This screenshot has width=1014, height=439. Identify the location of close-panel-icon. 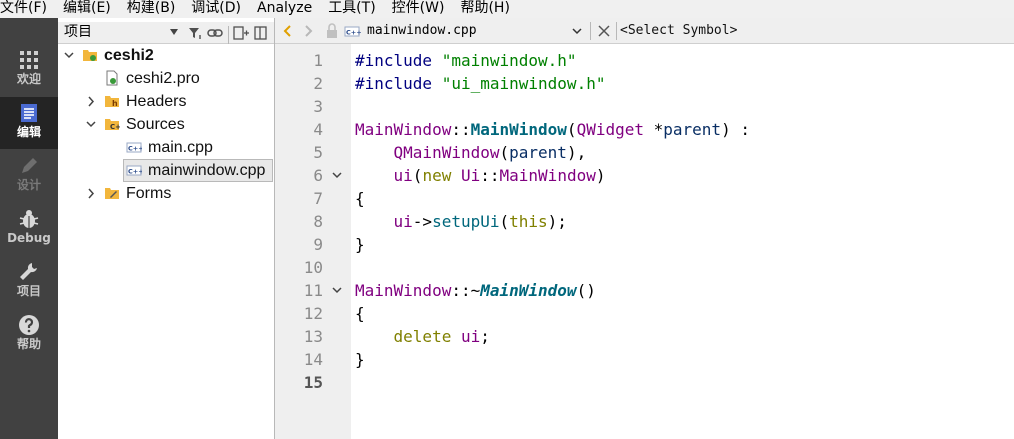
(261, 33).